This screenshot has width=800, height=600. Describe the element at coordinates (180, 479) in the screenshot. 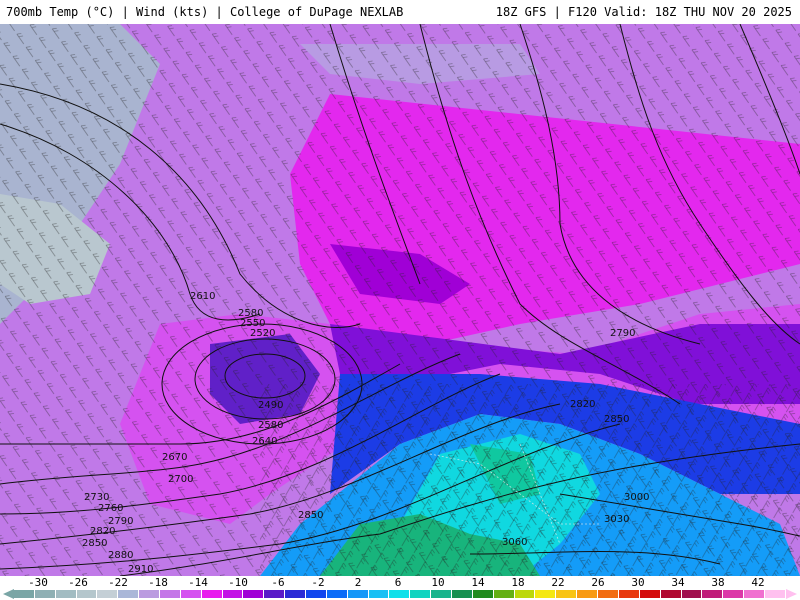

I see `contour-label: 2700` at that location.